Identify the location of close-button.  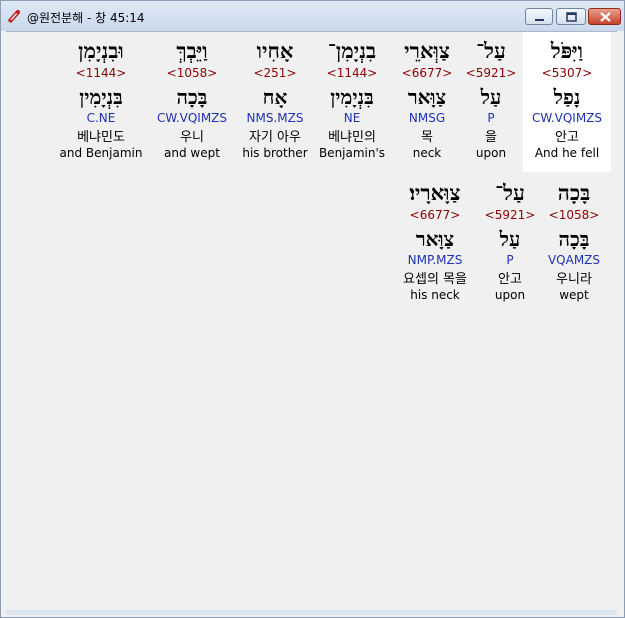
(604, 16).